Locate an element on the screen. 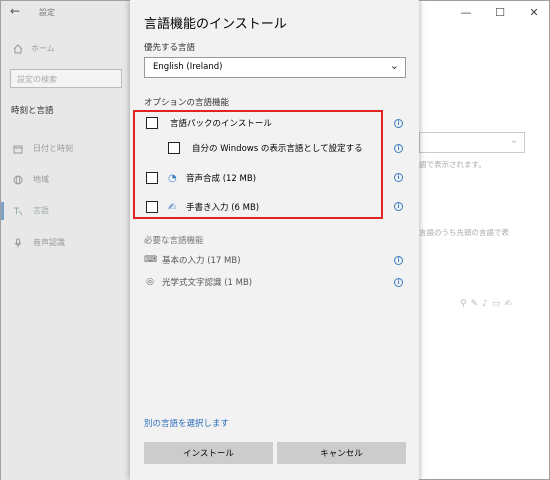 Image resolution: width=550 pixels, height=480 pixels. required-ocr: ◎ 光学式文字認識 (1 MB) is located at coordinates (198, 282).